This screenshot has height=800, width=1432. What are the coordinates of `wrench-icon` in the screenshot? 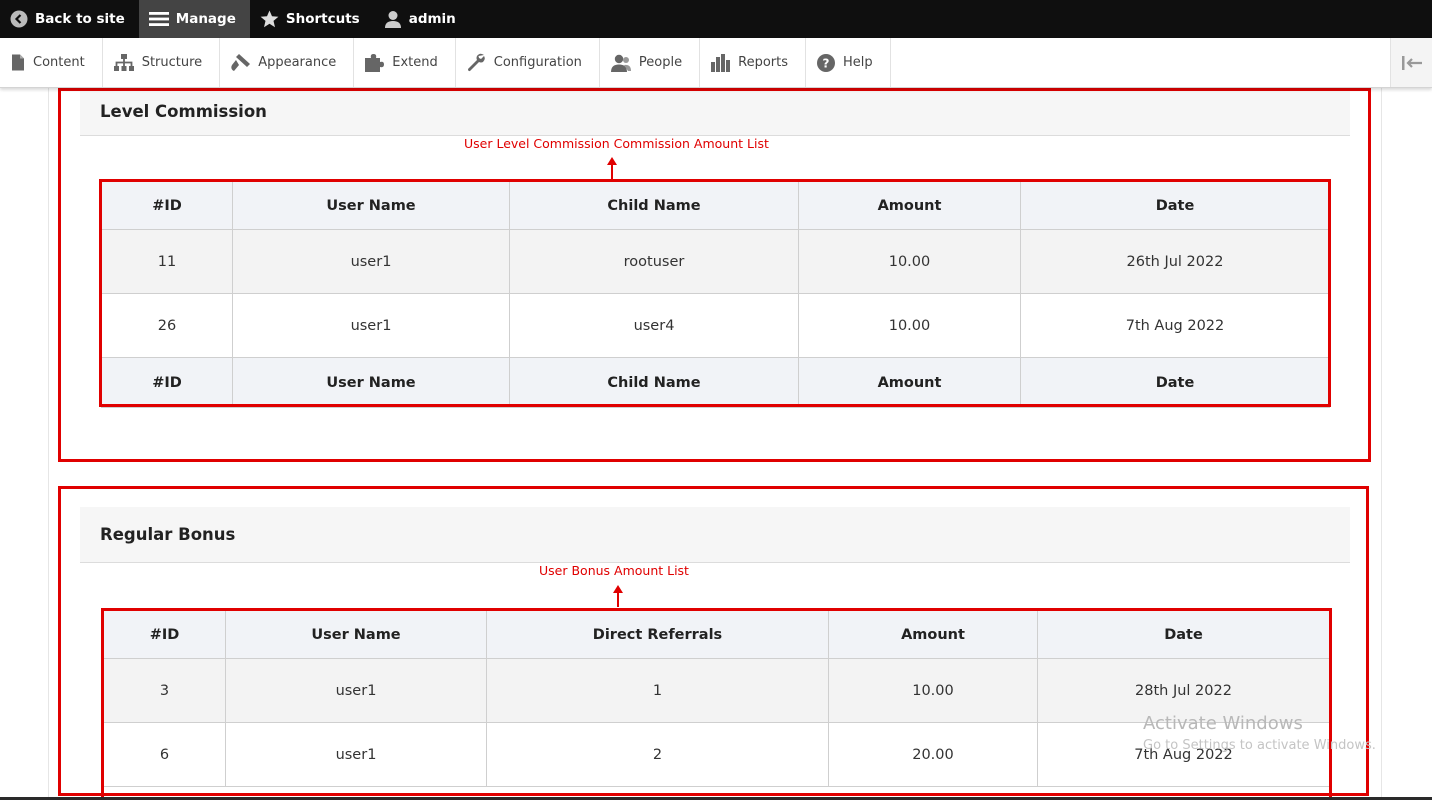 It's located at (476, 62).